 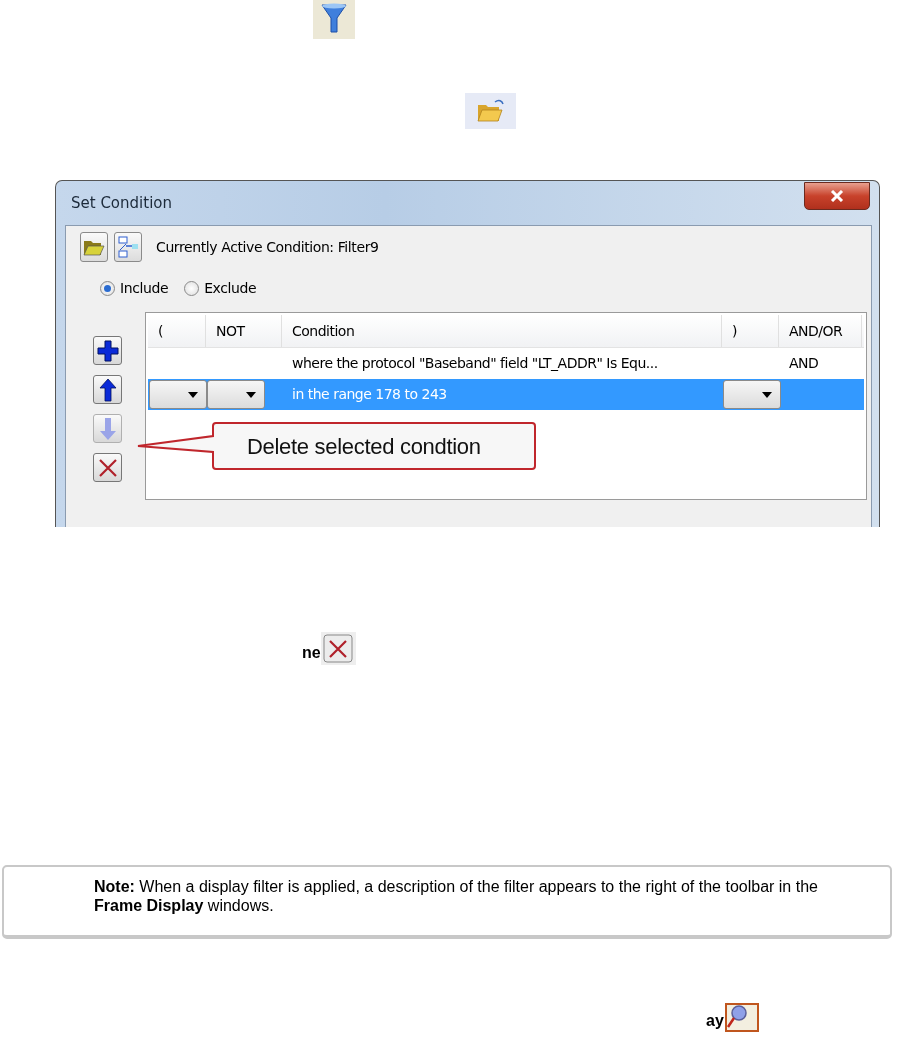 I want to click on transfer-button, so click(x=128, y=247).